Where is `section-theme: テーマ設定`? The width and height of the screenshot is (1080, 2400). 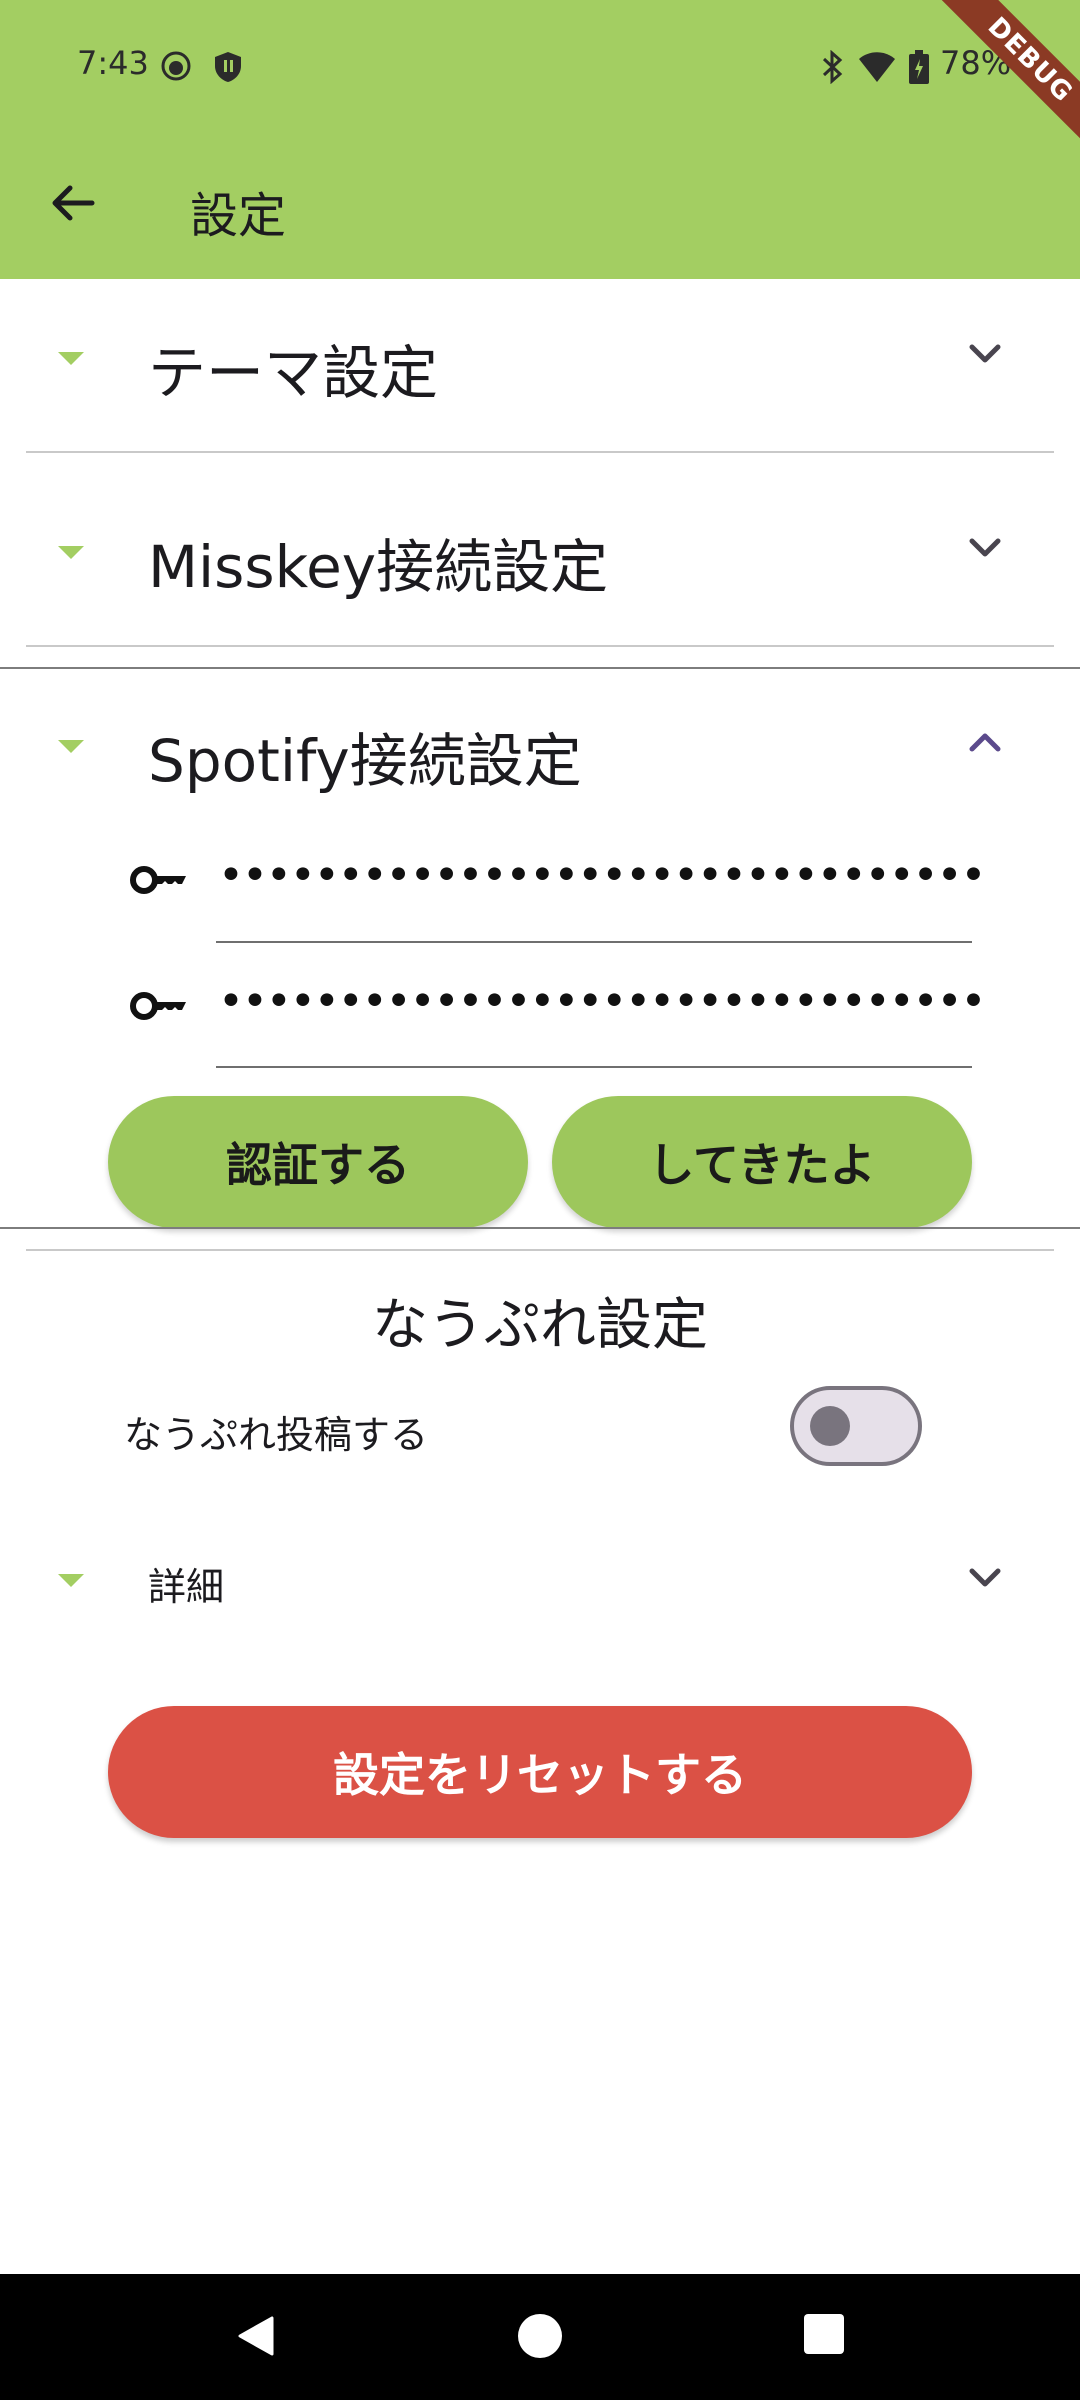 section-theme: テーマ設定 is located at coordinates (540, 360).